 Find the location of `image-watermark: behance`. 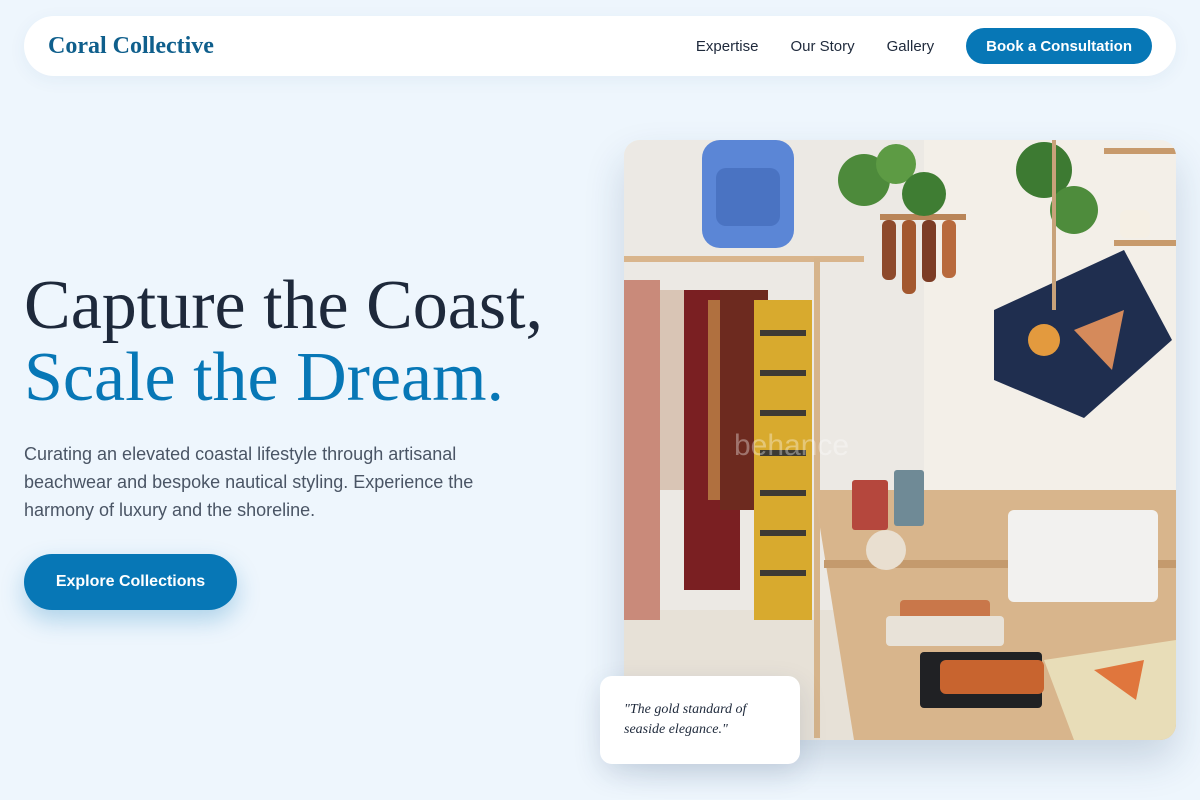

image-watermark: behance is located at coordinates (791, 445).